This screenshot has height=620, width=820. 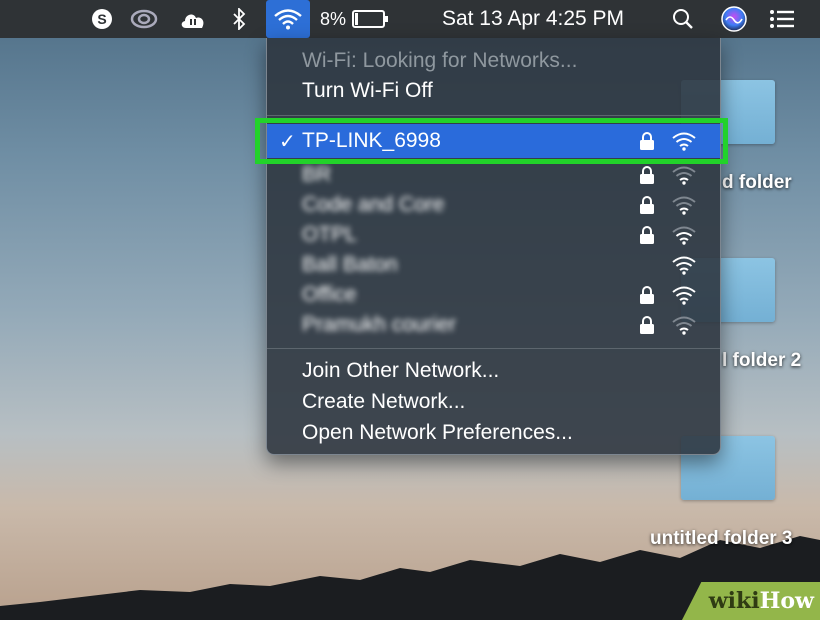 What do you see at coordinates (734, 601) in the screenshot?
I see `watermark-wiki: wiki` at bounding box center [734, 601].